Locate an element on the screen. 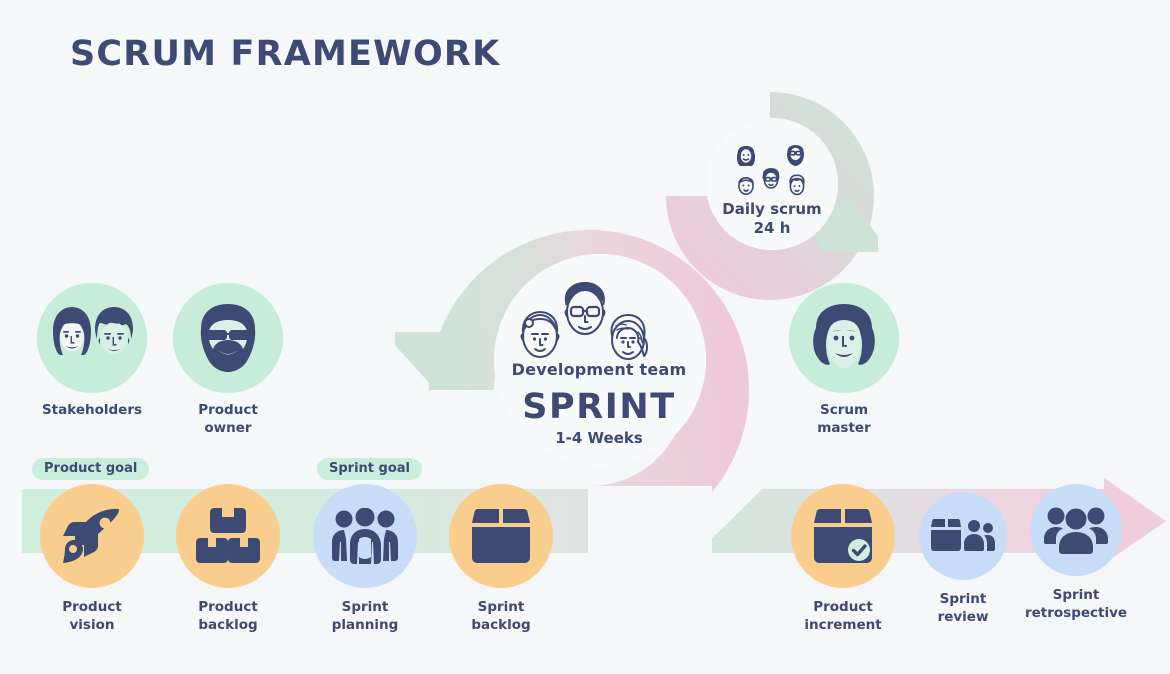  sprint-label: SPRINT is located at coordinates (599, 407).